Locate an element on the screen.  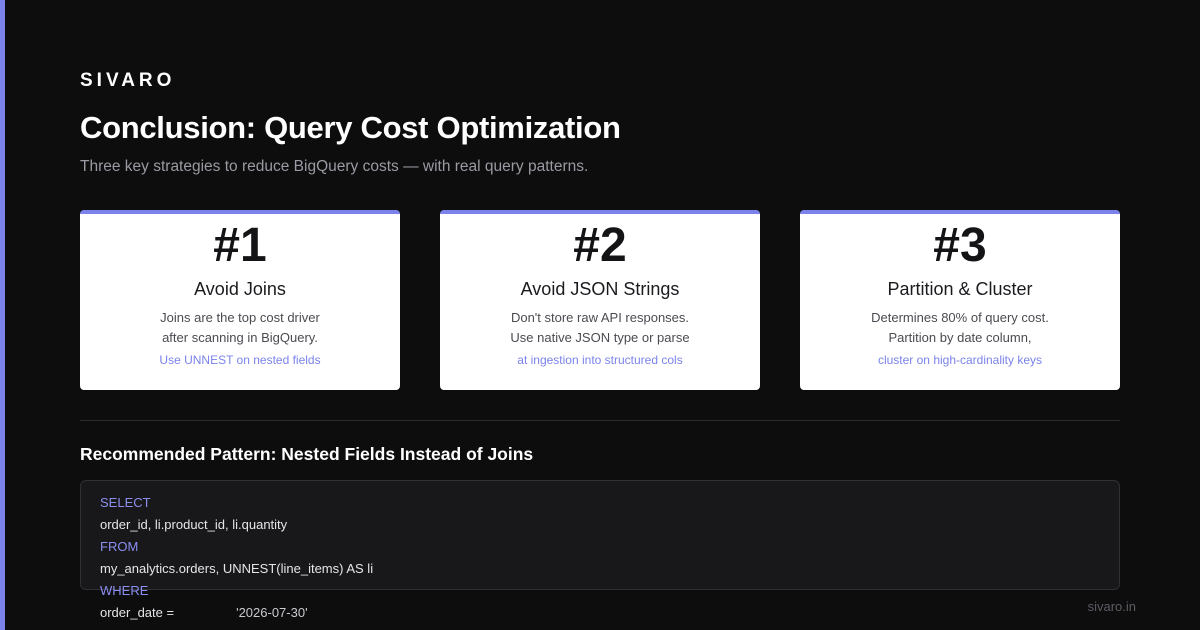
card-number: #2 is located at coordinates (600, 245).